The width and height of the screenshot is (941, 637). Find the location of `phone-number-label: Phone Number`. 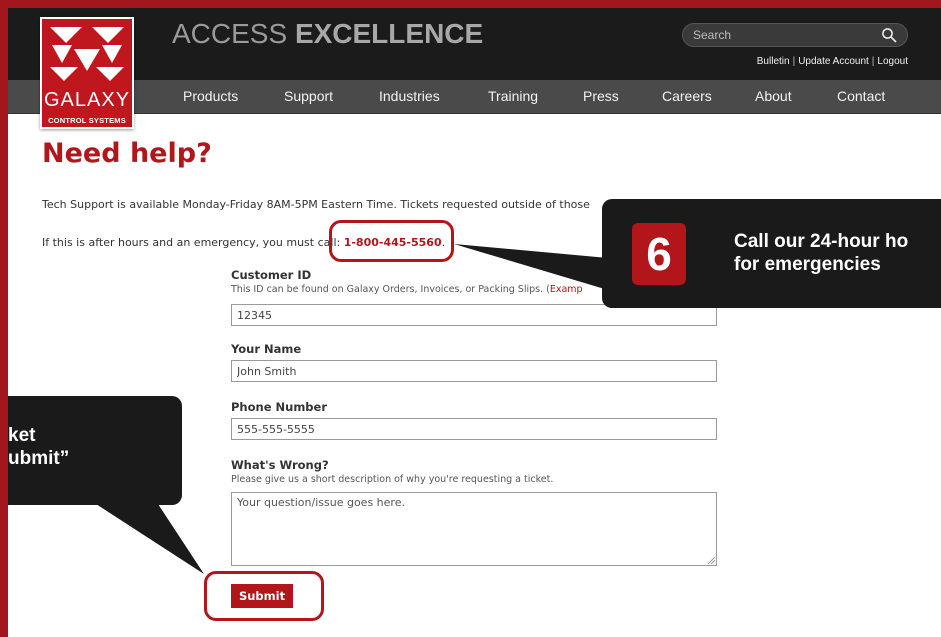

phone-number-label: Phone Number is located at coordinates (279, 407).